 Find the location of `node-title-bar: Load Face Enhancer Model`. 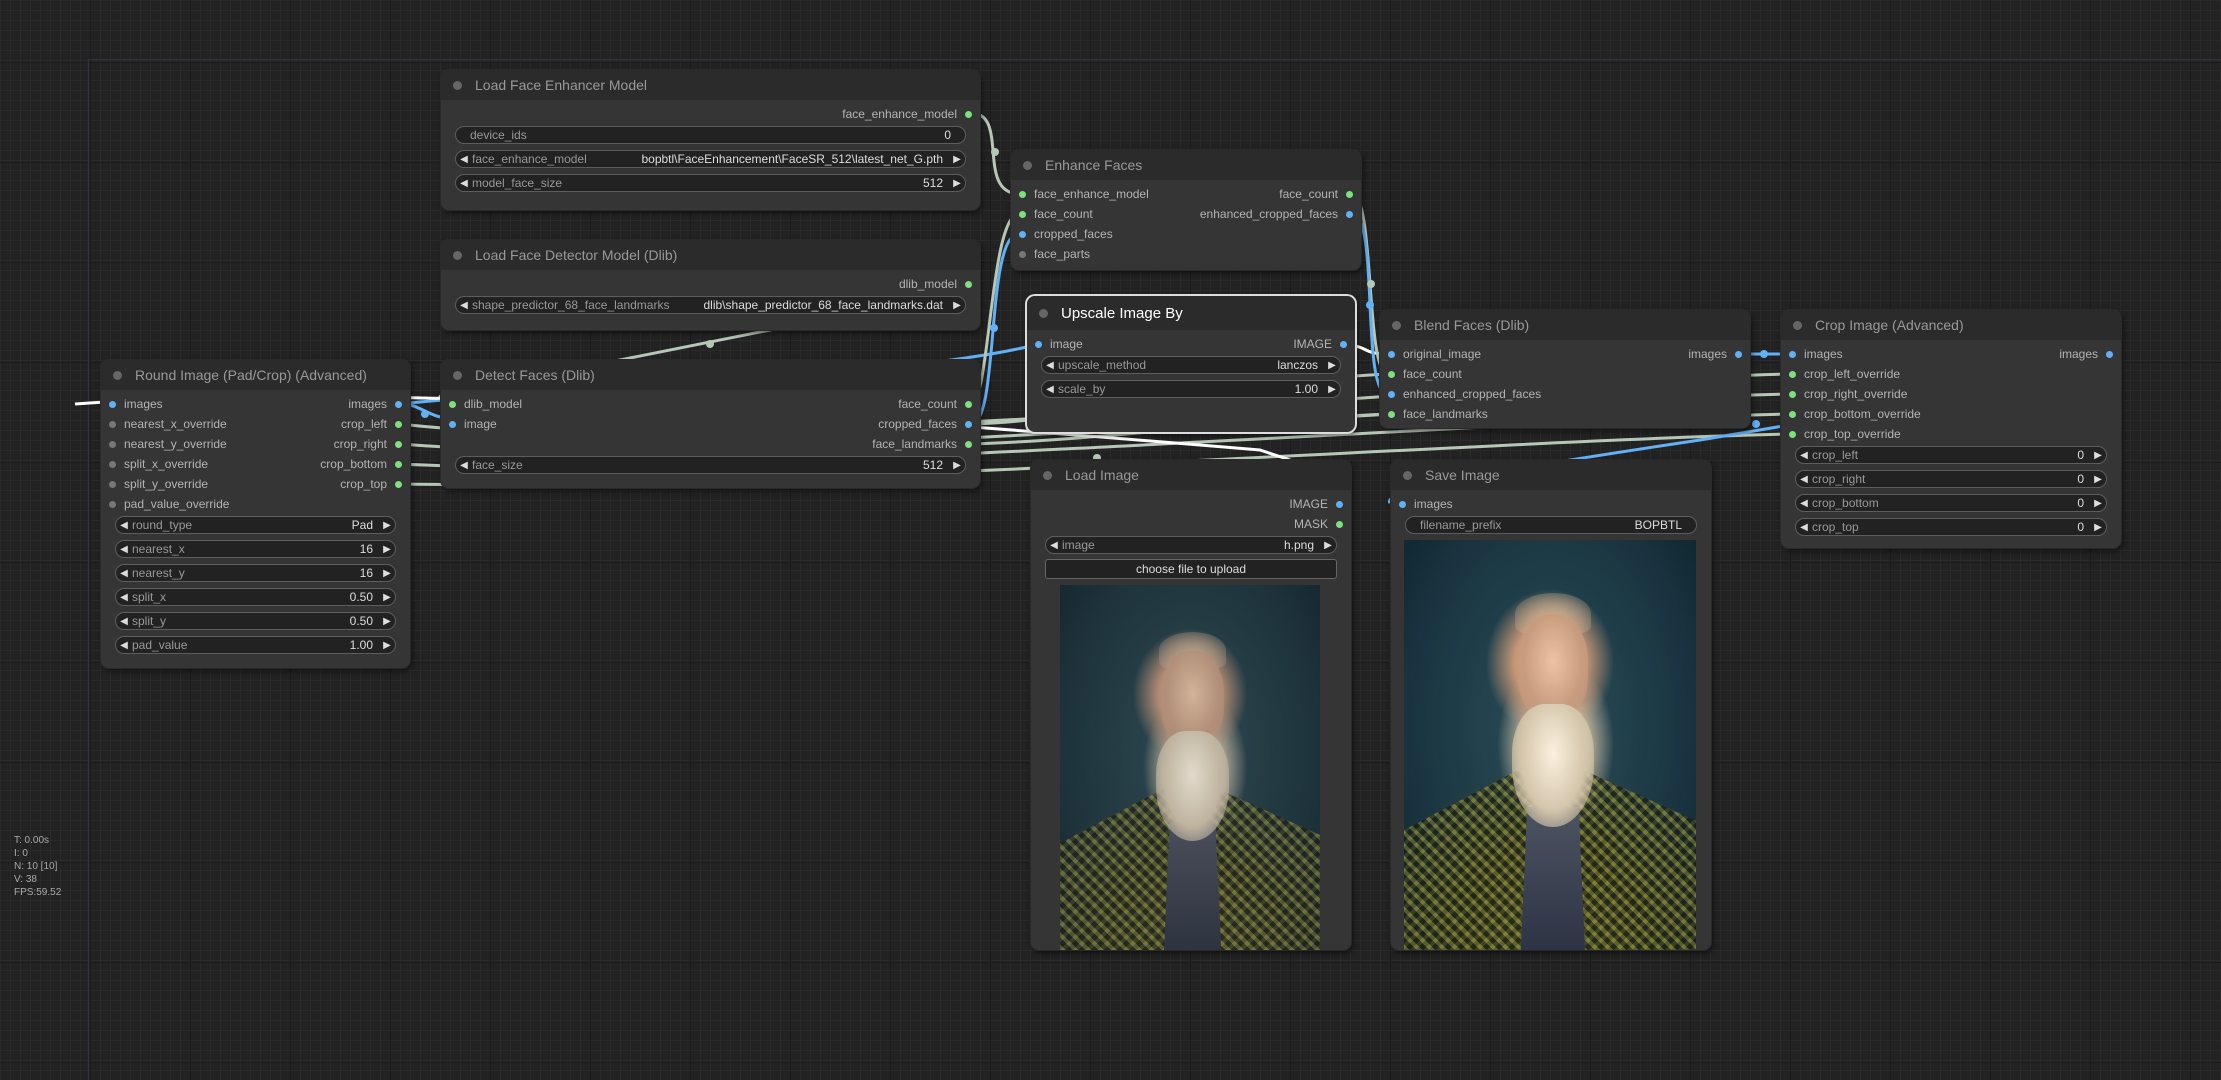

node-title-bar: Load Face Enhancer Model is located at coordinates (710, 85).